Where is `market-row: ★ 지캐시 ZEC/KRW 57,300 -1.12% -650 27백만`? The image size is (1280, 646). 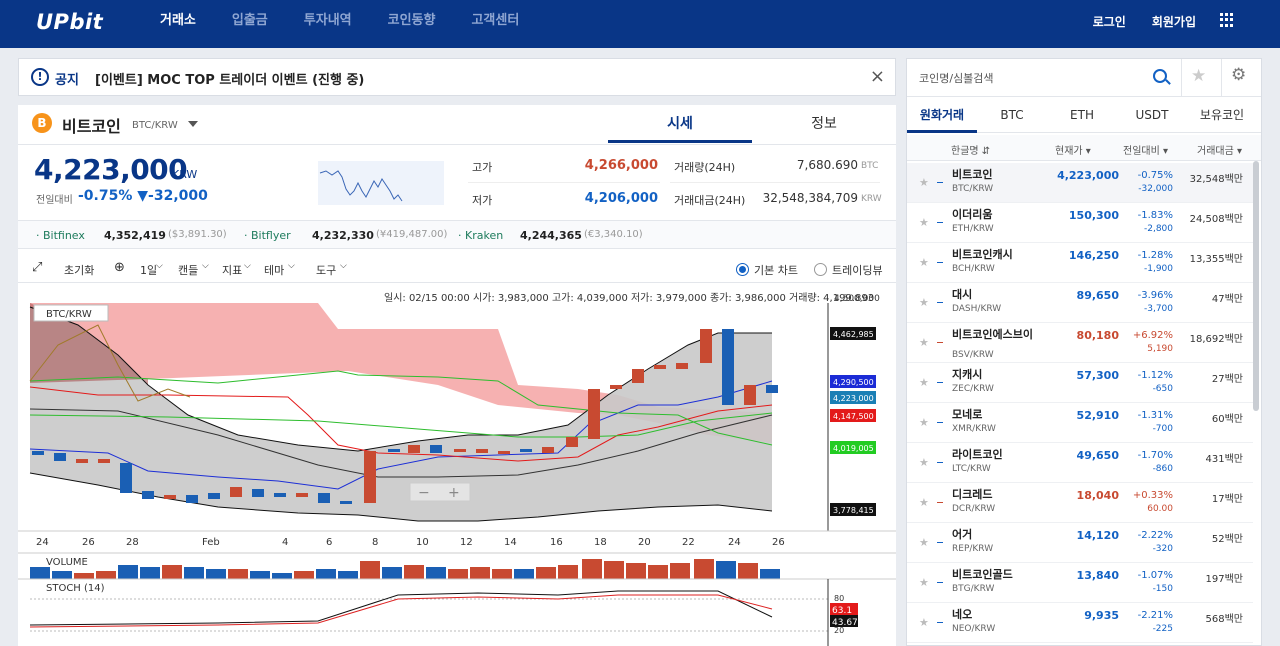 market-row: ★ 지캐시 ZEC/KRW 57,300 -1.12% -650 27백만 is located at coordinates (1080, 383).